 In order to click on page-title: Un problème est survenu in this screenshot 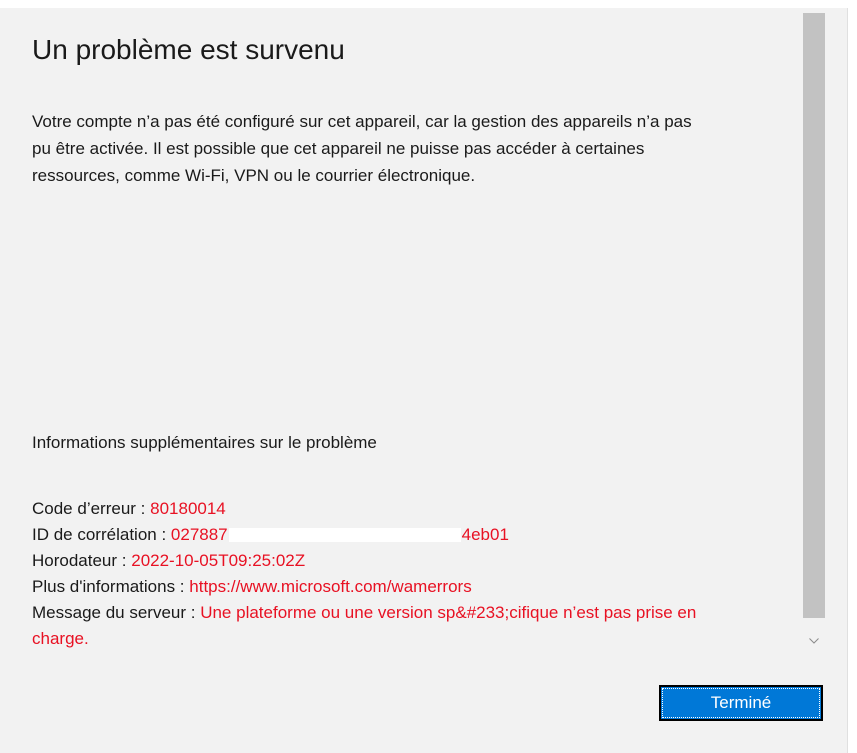, I will do `click(188, 49)`.